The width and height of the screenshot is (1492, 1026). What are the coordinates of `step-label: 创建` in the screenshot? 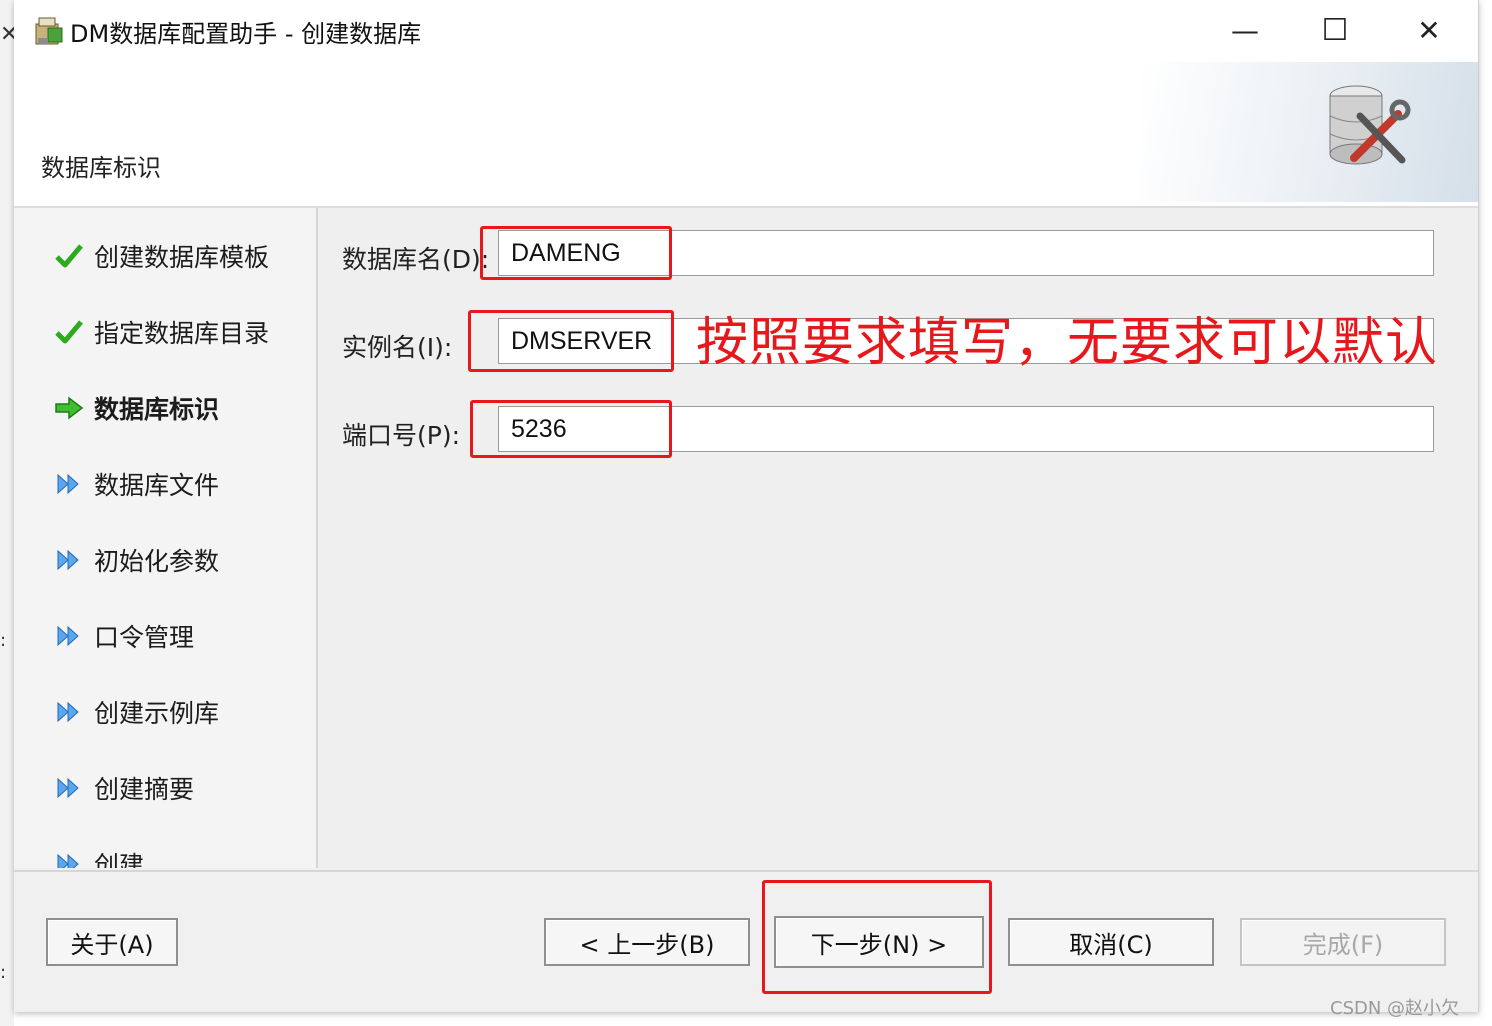 It's located at (119, 859).